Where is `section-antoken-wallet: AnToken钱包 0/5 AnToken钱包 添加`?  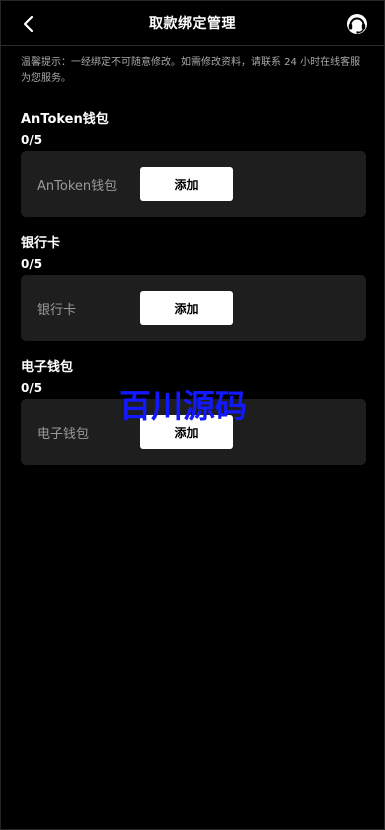
section-antoken-wallet: AnToken钱包 0/5 AnToken钱包 添加 is located at coordinates (193, 164).